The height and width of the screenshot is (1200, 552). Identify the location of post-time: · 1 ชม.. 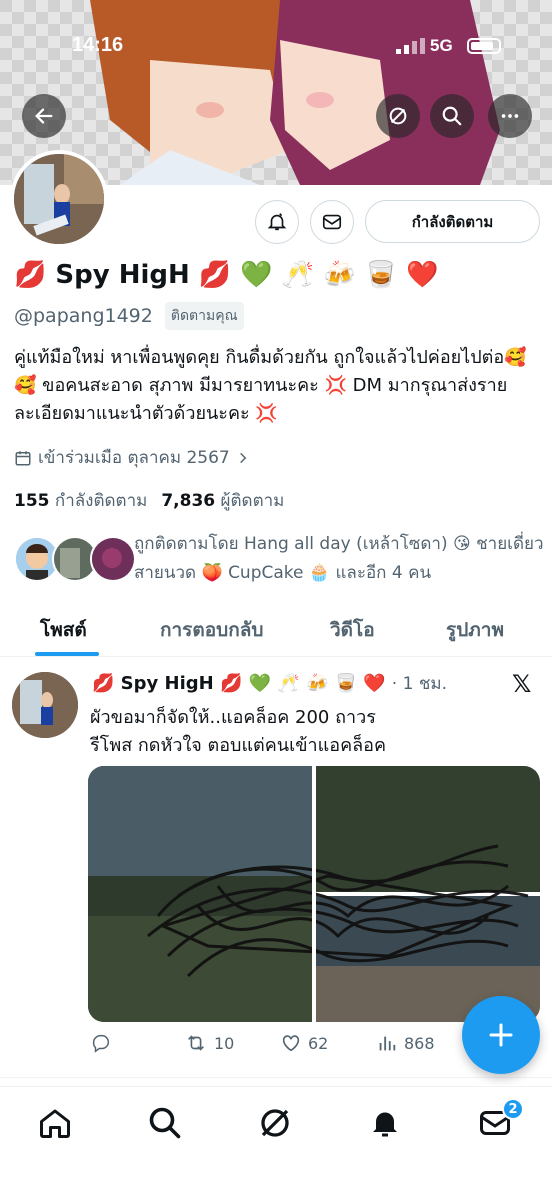
(419, 684).